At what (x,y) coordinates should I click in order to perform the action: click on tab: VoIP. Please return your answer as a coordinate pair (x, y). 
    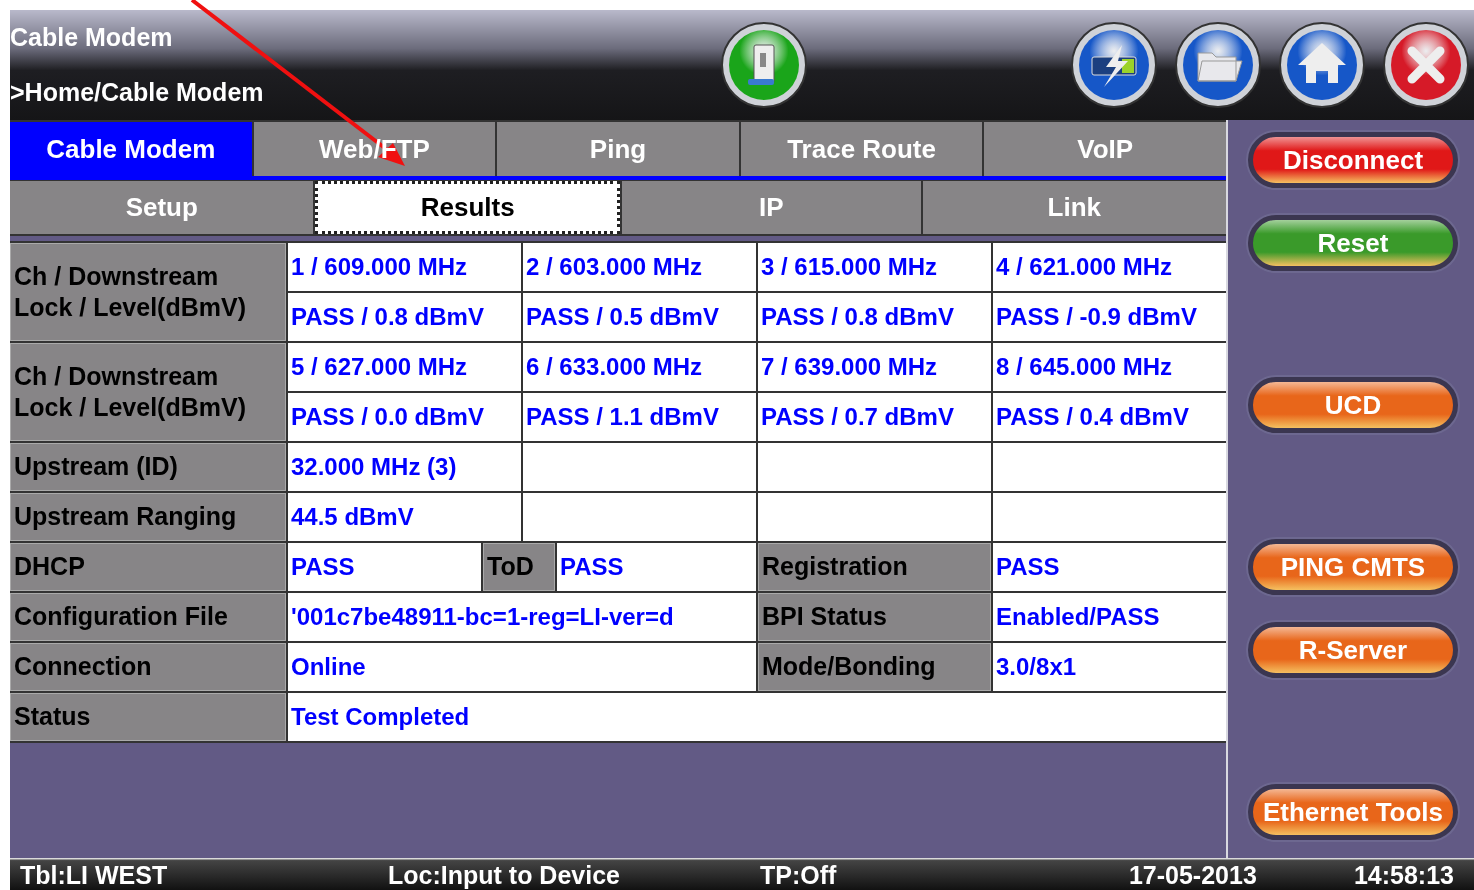
    Looking at the image, I should click on (1105, 149).